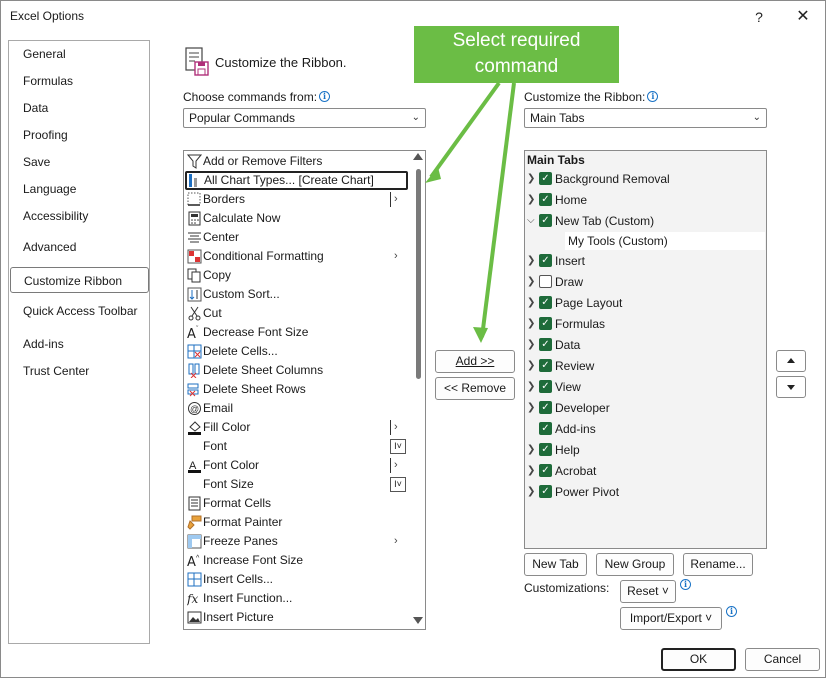 This screenshot has width=826, height=678. What do you see at coordinates (418, 274) in the screenshot?
I see `scroll-thumb` at bounding box center [418, 274].